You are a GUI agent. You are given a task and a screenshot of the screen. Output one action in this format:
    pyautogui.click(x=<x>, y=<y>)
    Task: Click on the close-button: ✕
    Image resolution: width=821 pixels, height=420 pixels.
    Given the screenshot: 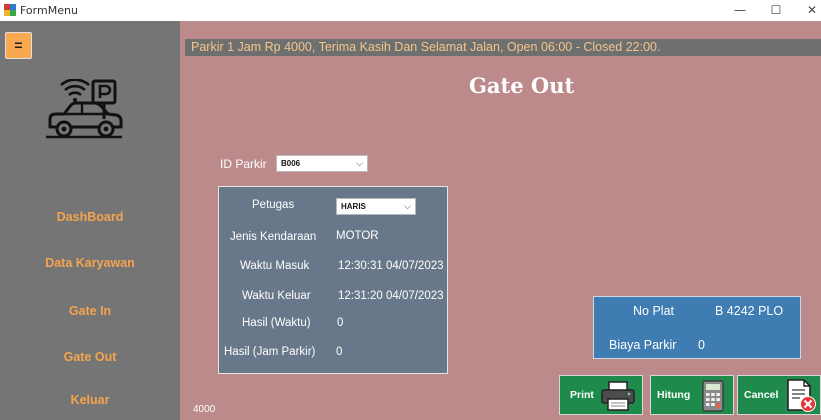 What is the action you would take?
    pyautogui.click(x=807, y=10)
    